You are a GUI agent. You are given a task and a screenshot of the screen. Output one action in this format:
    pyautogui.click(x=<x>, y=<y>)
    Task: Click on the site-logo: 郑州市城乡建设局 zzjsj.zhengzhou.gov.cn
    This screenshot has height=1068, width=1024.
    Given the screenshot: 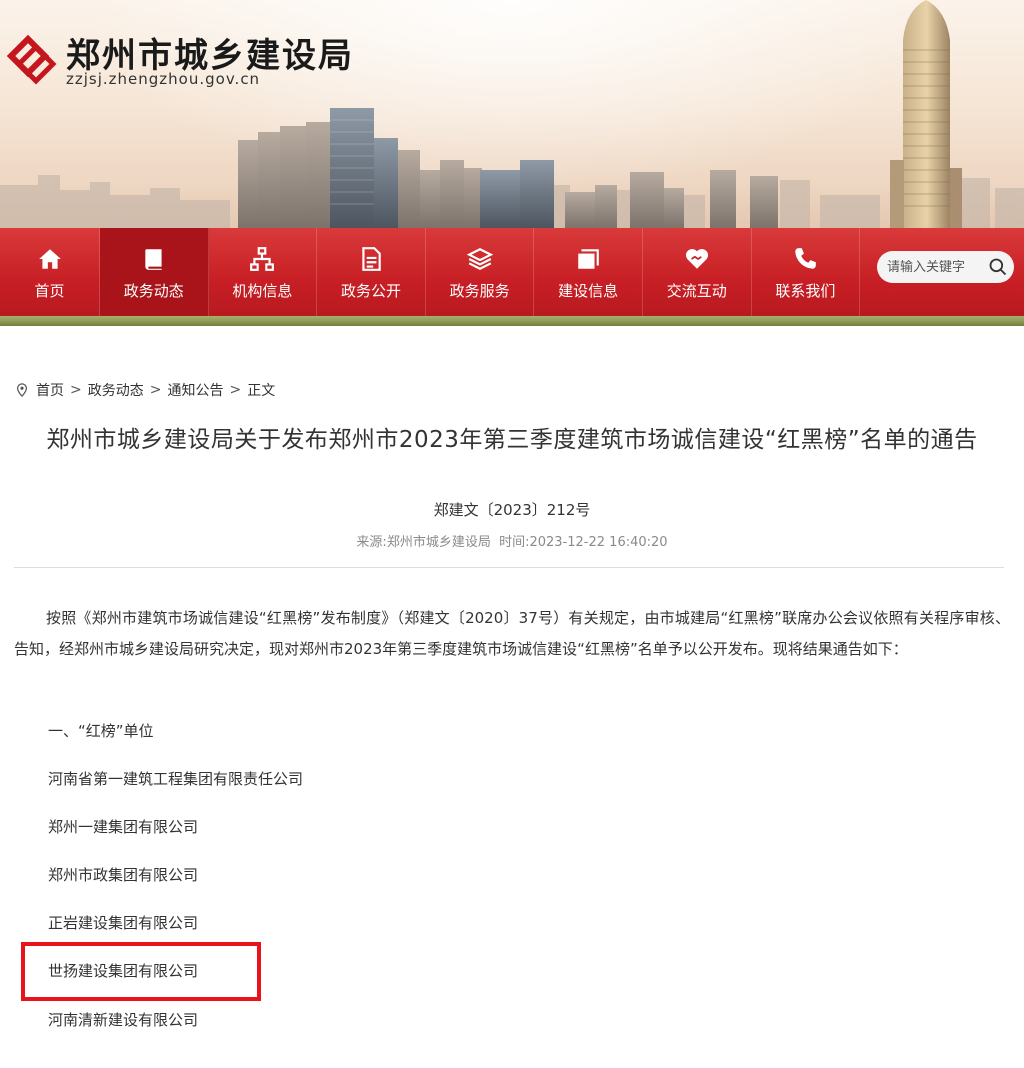 What is the action you would take?
    pyautogui.click(x=210, y=59)
    